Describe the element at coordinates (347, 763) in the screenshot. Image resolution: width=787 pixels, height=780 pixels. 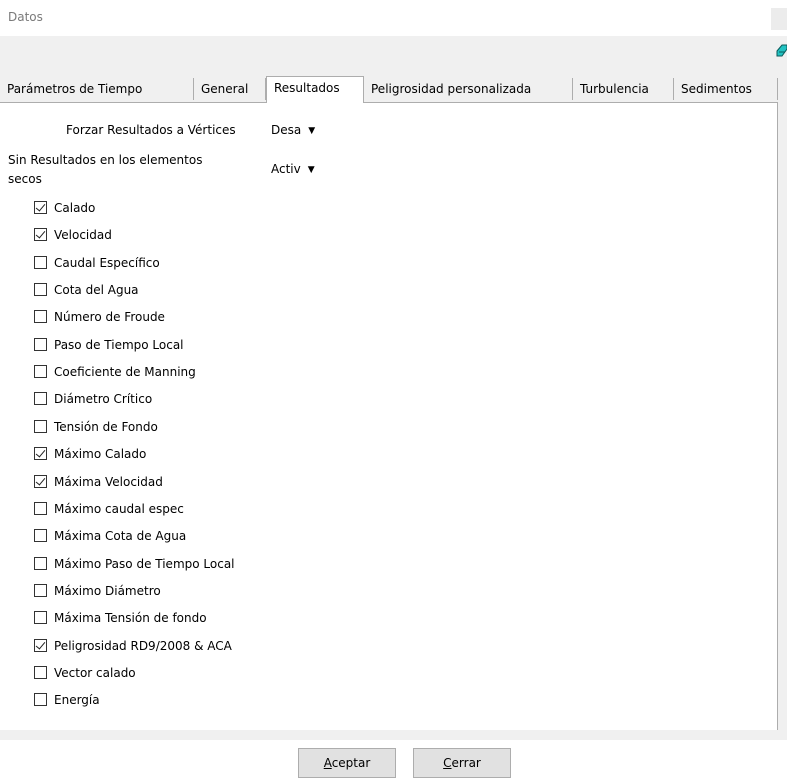
I see `accept-button: Aceptar` at that location.